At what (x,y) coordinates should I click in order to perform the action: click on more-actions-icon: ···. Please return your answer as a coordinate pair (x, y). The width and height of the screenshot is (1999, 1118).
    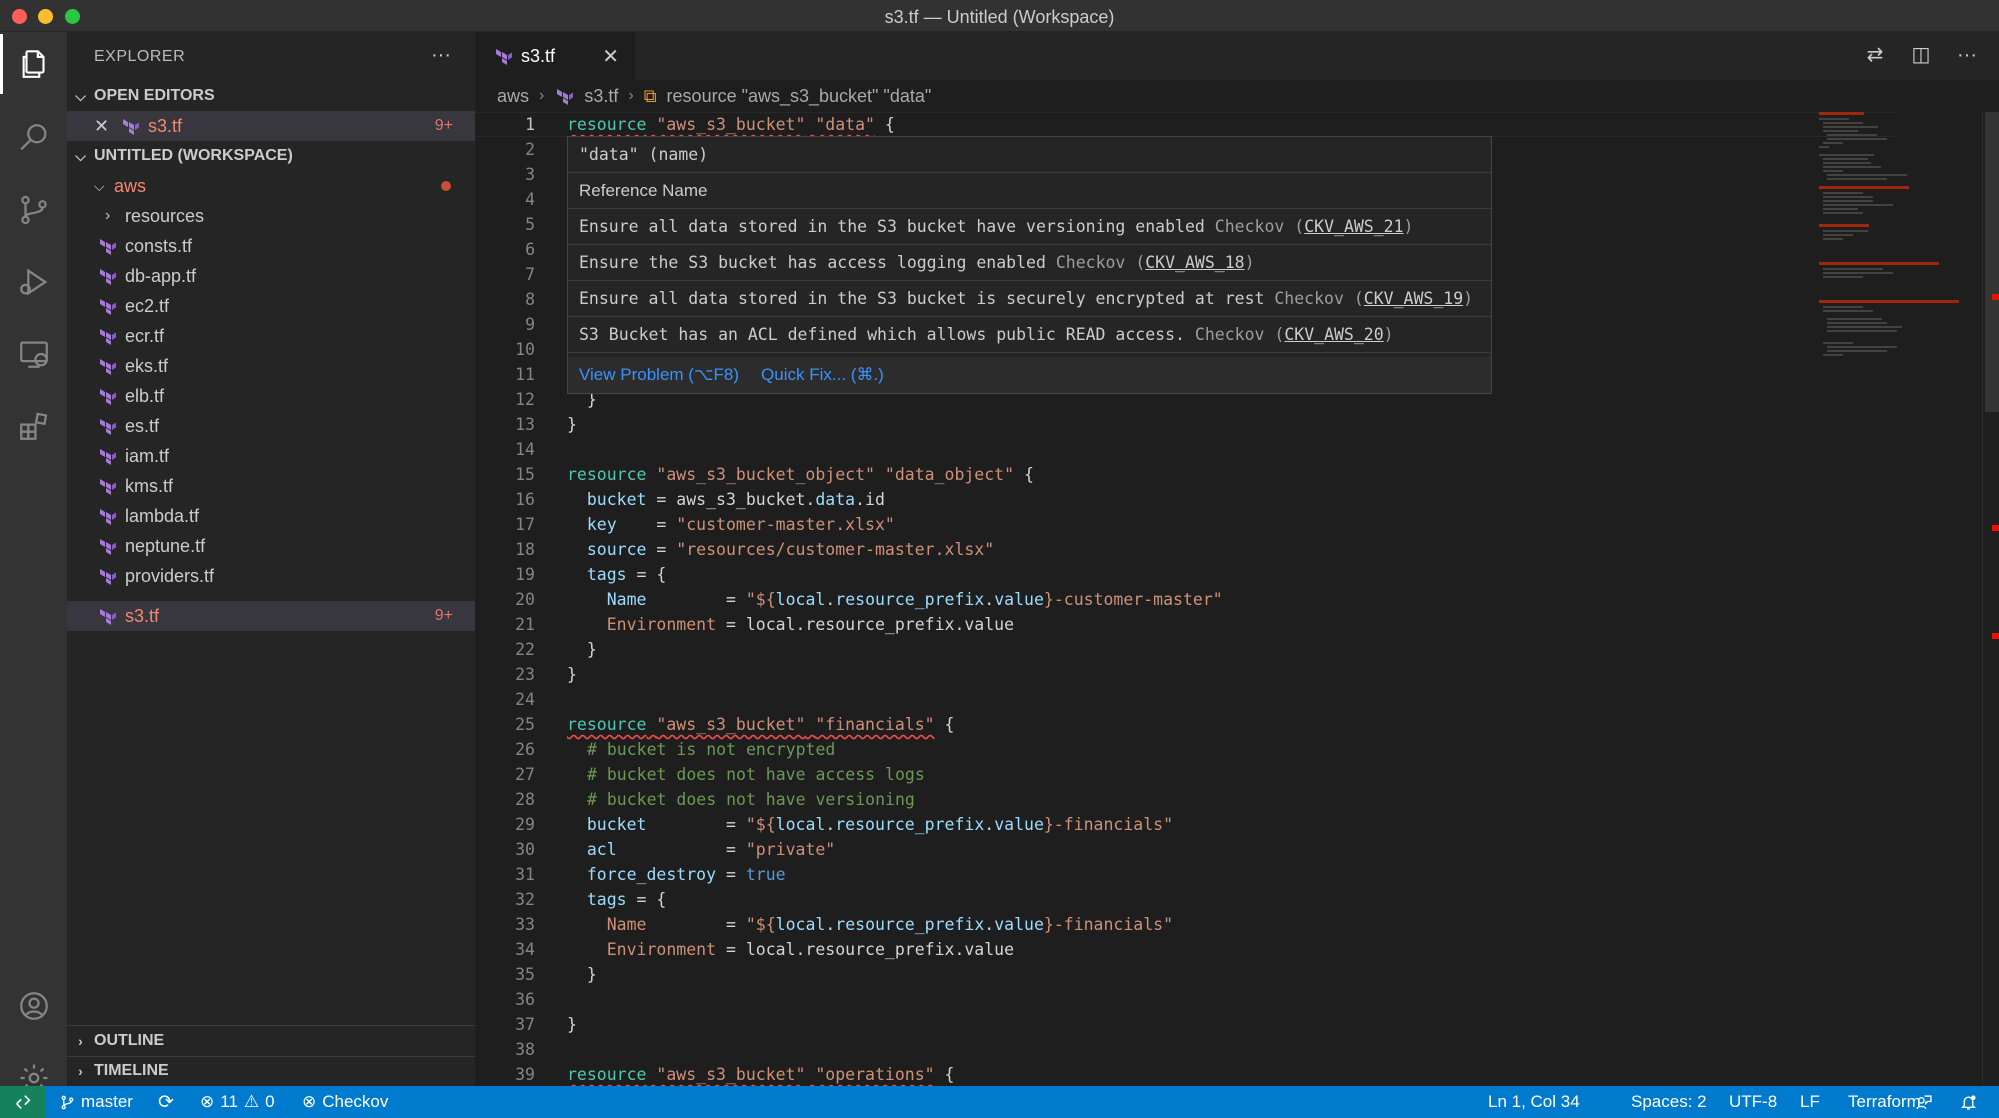
    Looking at the image, I should click on (1967, 56).